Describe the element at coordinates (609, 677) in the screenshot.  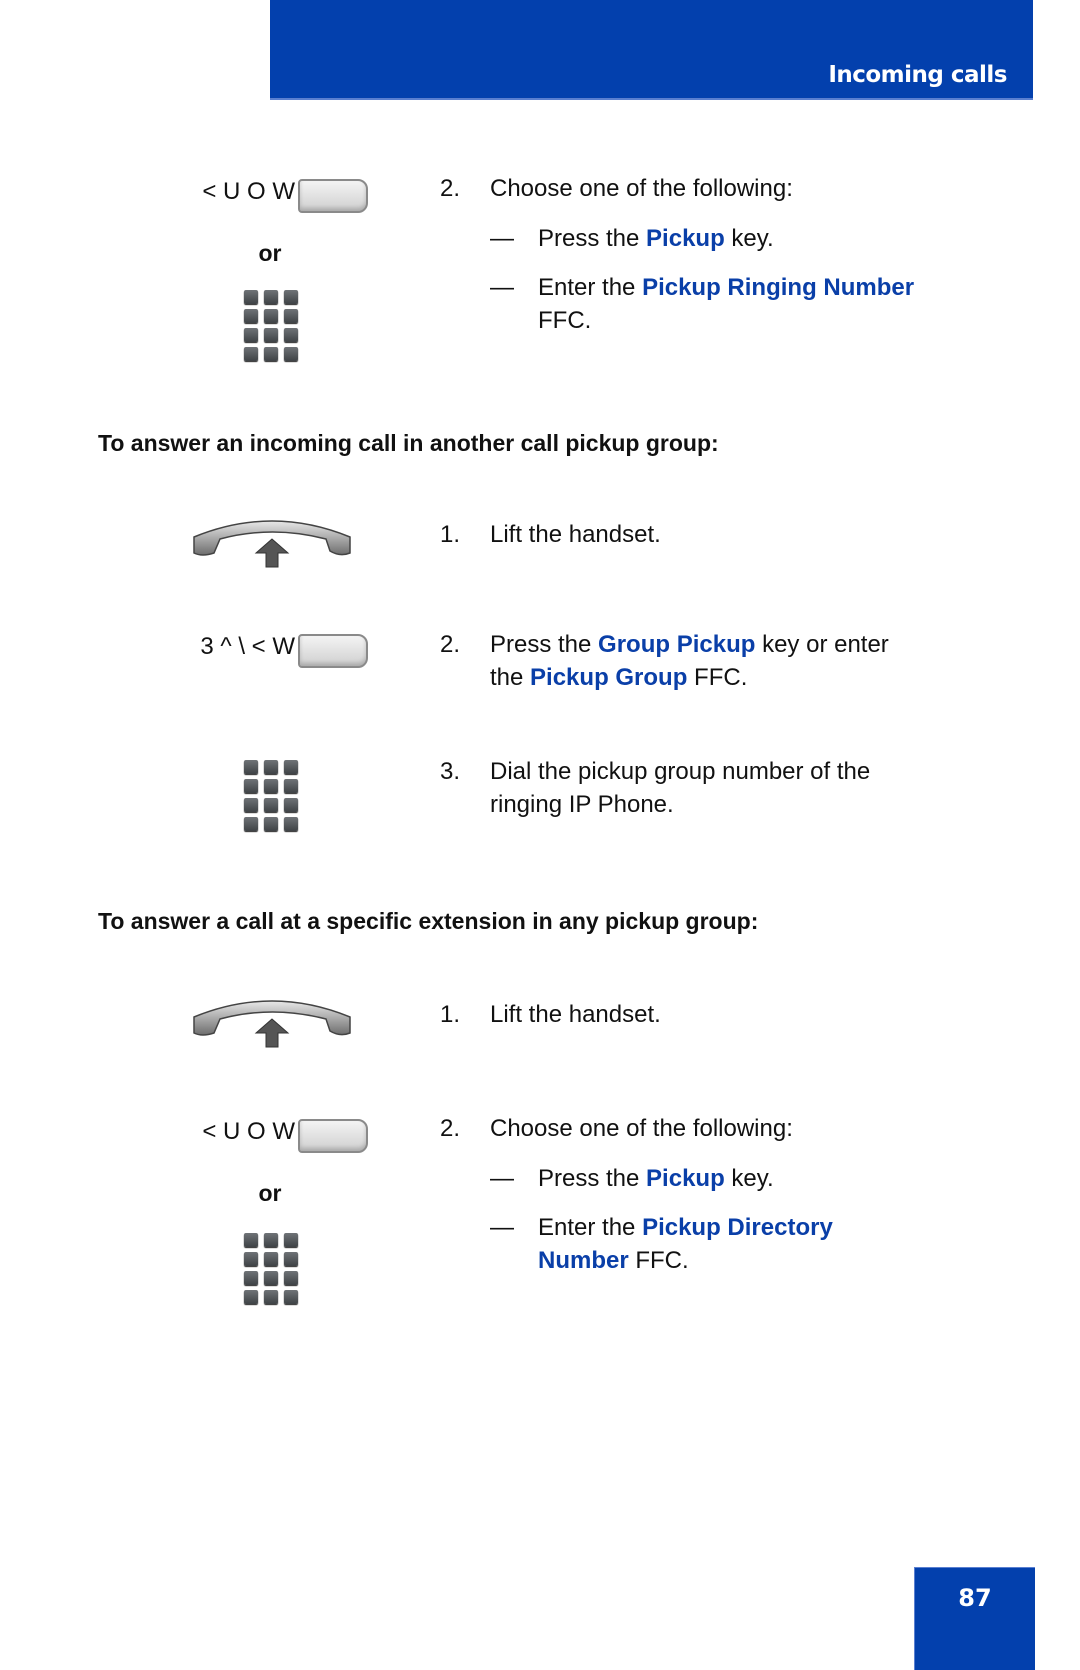
I see `pickup-group-ffc-ref: Pickup Group` at that location.